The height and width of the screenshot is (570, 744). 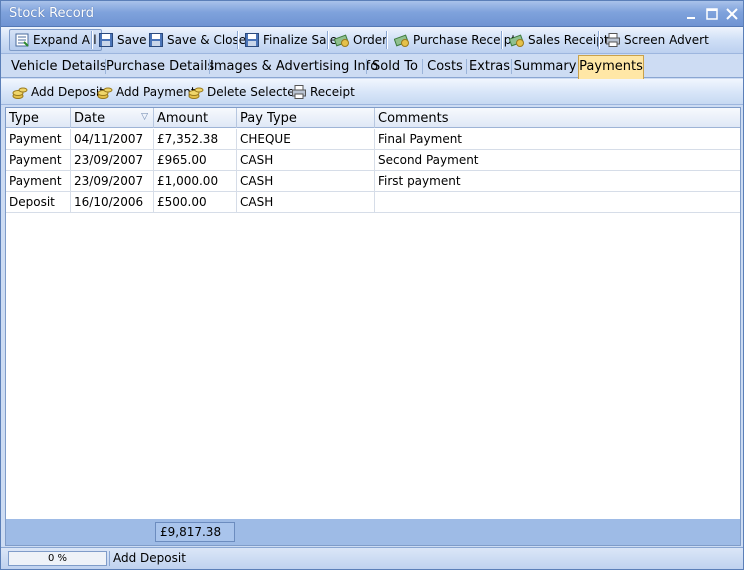 What do you see at coordinates (332, 92) in the screenshot?
I see `receipt-label: Receipt` at bounding box center [332, 92].